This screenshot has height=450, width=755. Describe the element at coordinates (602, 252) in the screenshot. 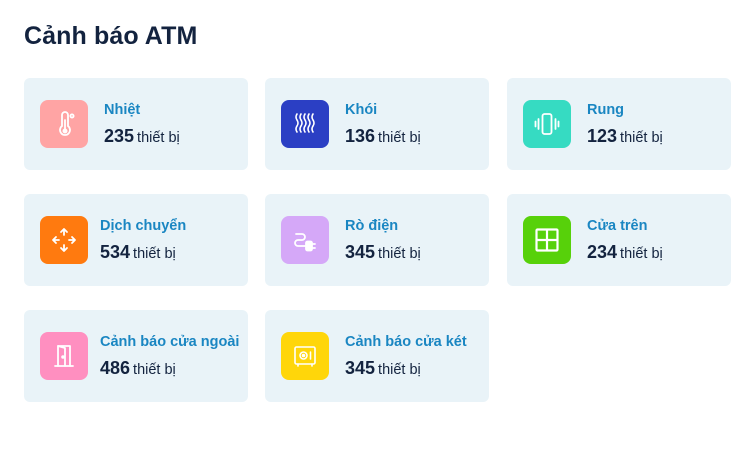

I see `device-count: 234` at that location.